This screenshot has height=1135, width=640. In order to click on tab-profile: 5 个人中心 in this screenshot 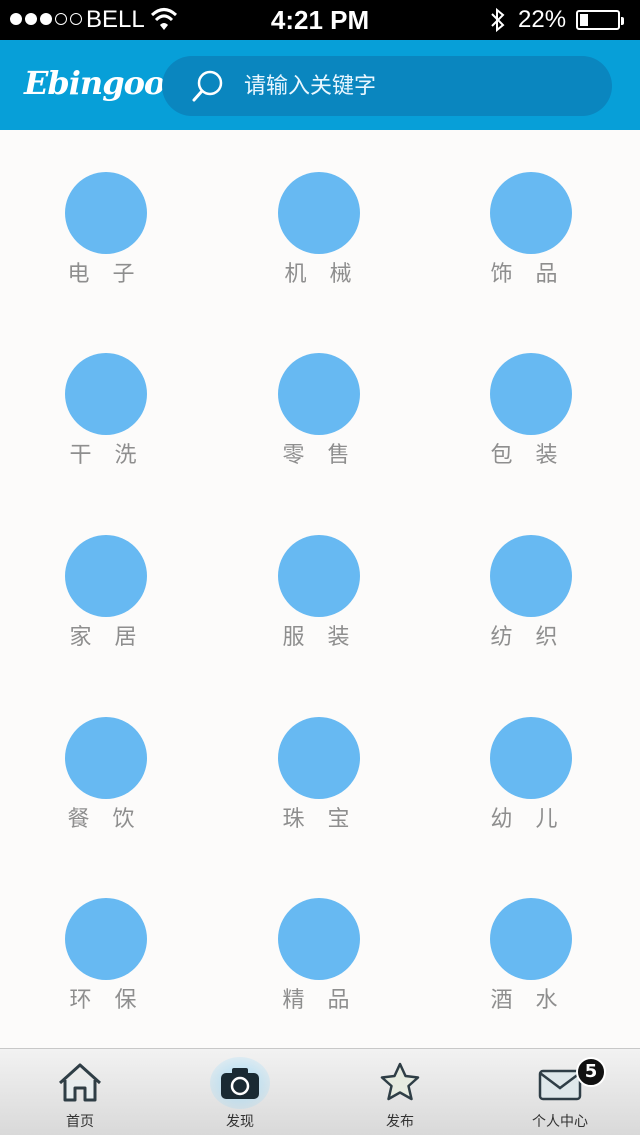, I will do `click(560, 1092)`.